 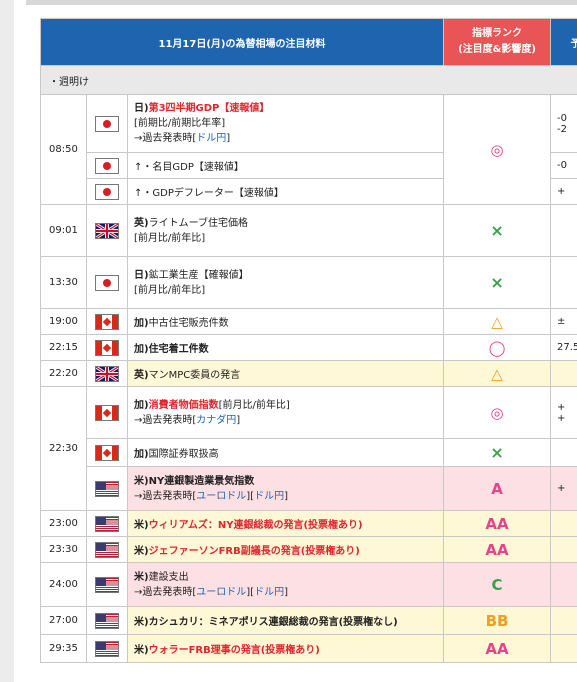 I want to click on rank-bb: BB, so click(x=497, y=620).